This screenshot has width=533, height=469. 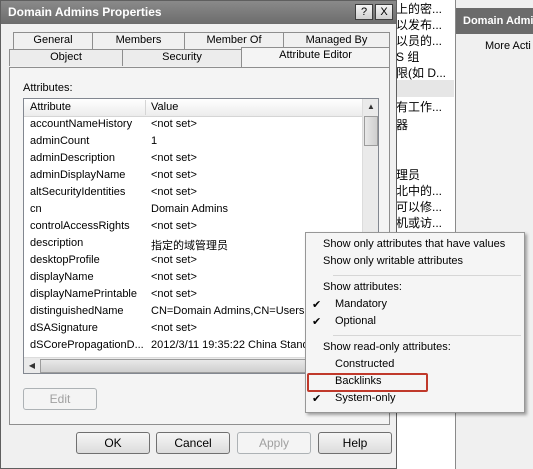 I want to click on menu-item-system-only: ✔ System-only, so click(x=415, y=399).